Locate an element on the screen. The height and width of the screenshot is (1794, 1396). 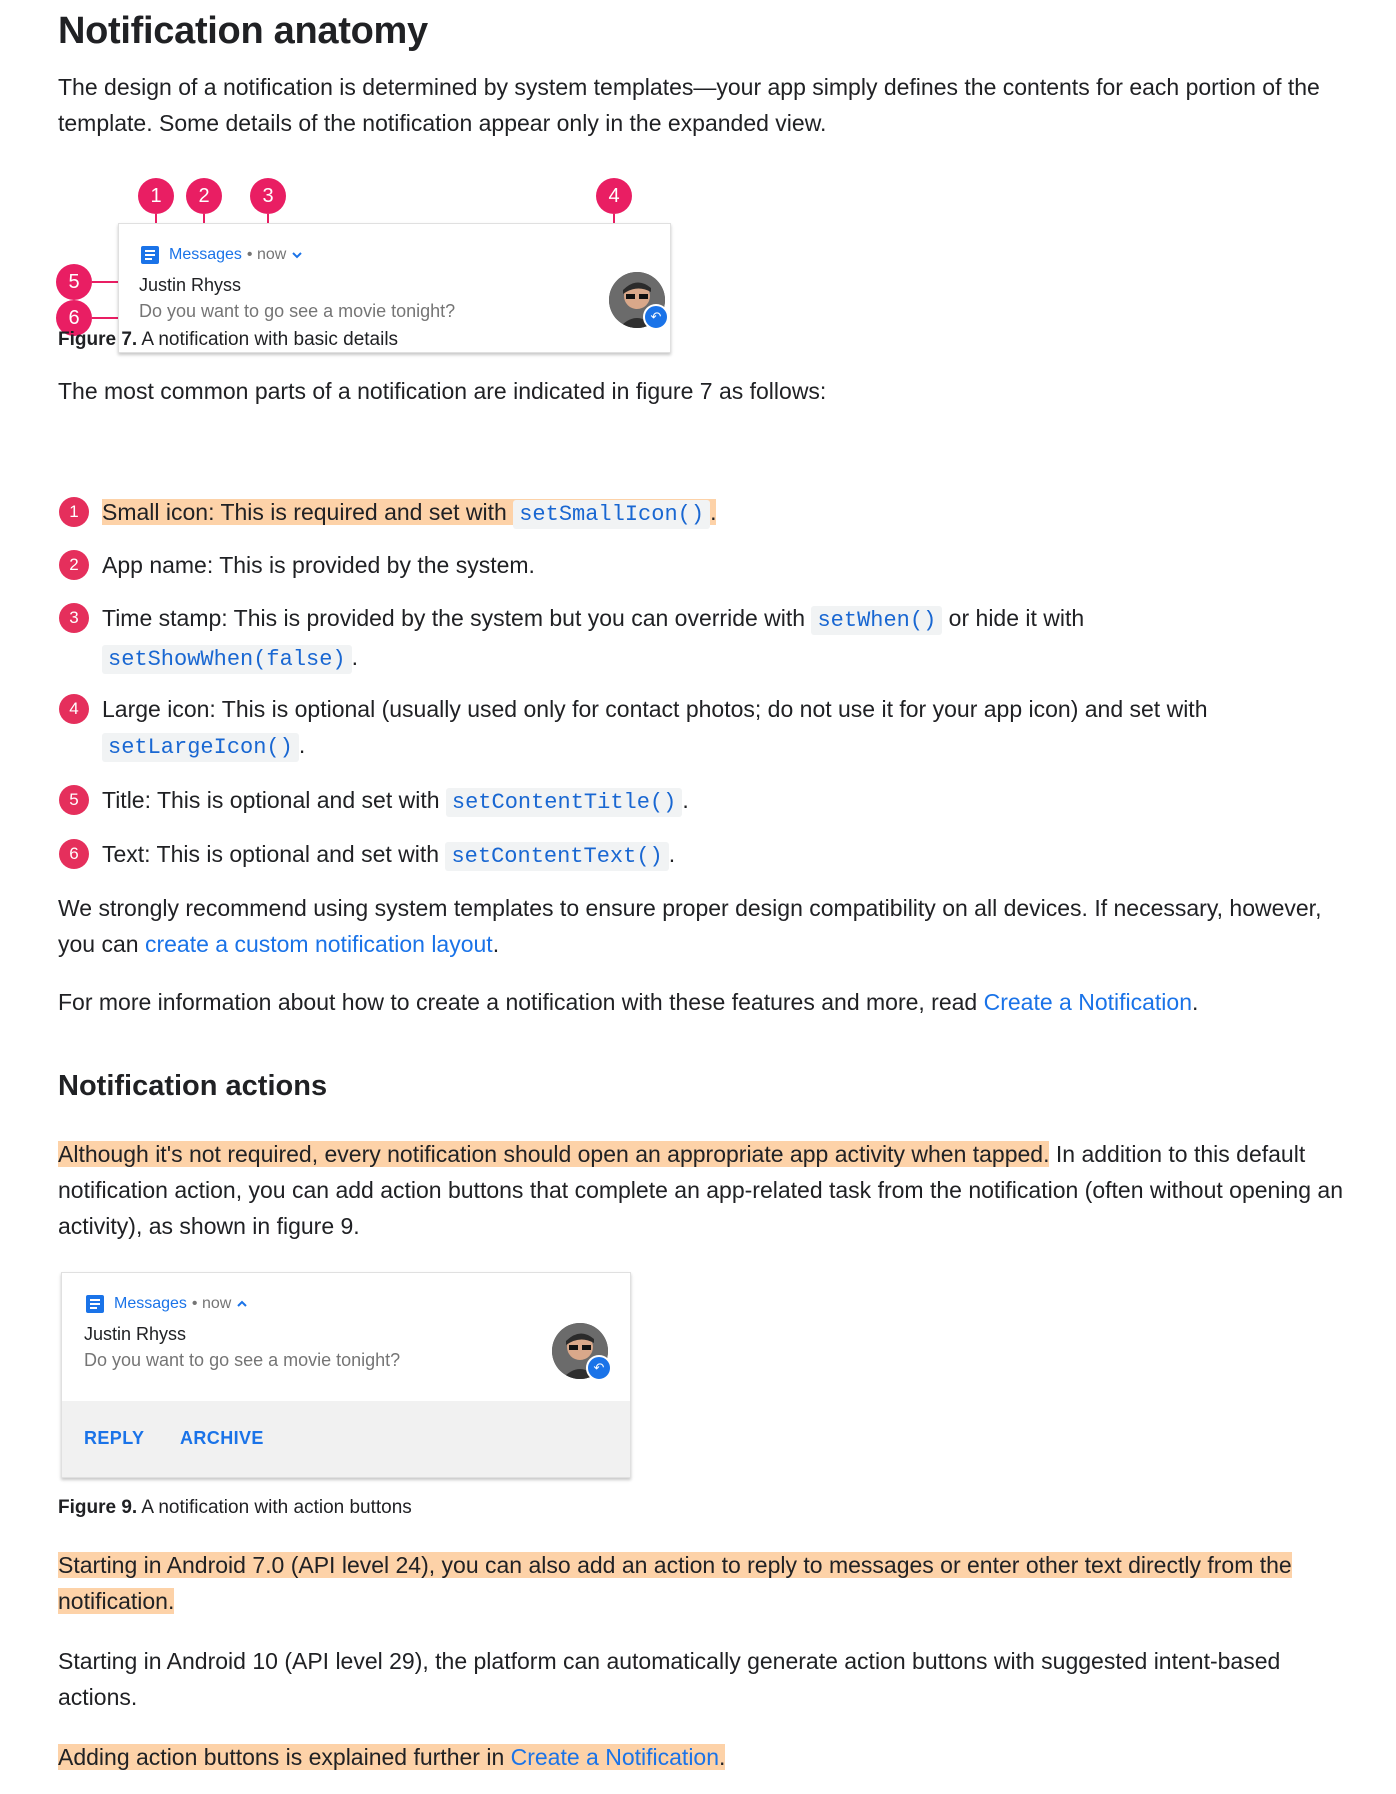
item-5-badge: 5 is located at coordinates (74, 800).